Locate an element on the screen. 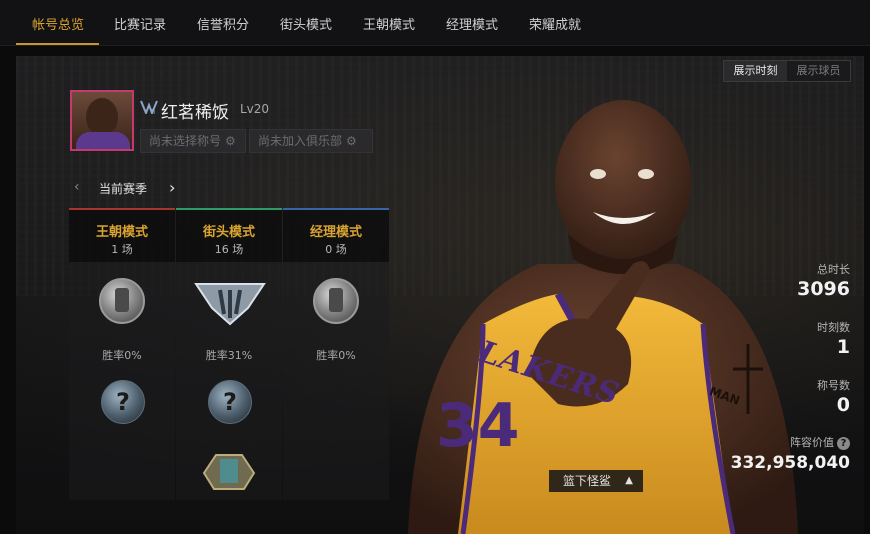 The image size is (870, 534). mode-card-dynasty: 王朝模式 1 场 胜率0% ? is located at coordinates (122, 354).